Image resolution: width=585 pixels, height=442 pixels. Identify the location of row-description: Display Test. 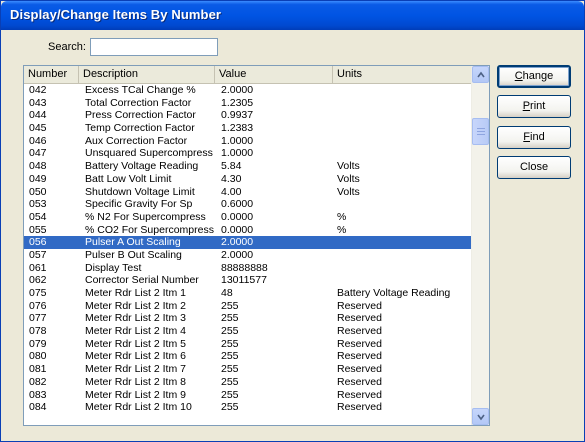
(113, 267).